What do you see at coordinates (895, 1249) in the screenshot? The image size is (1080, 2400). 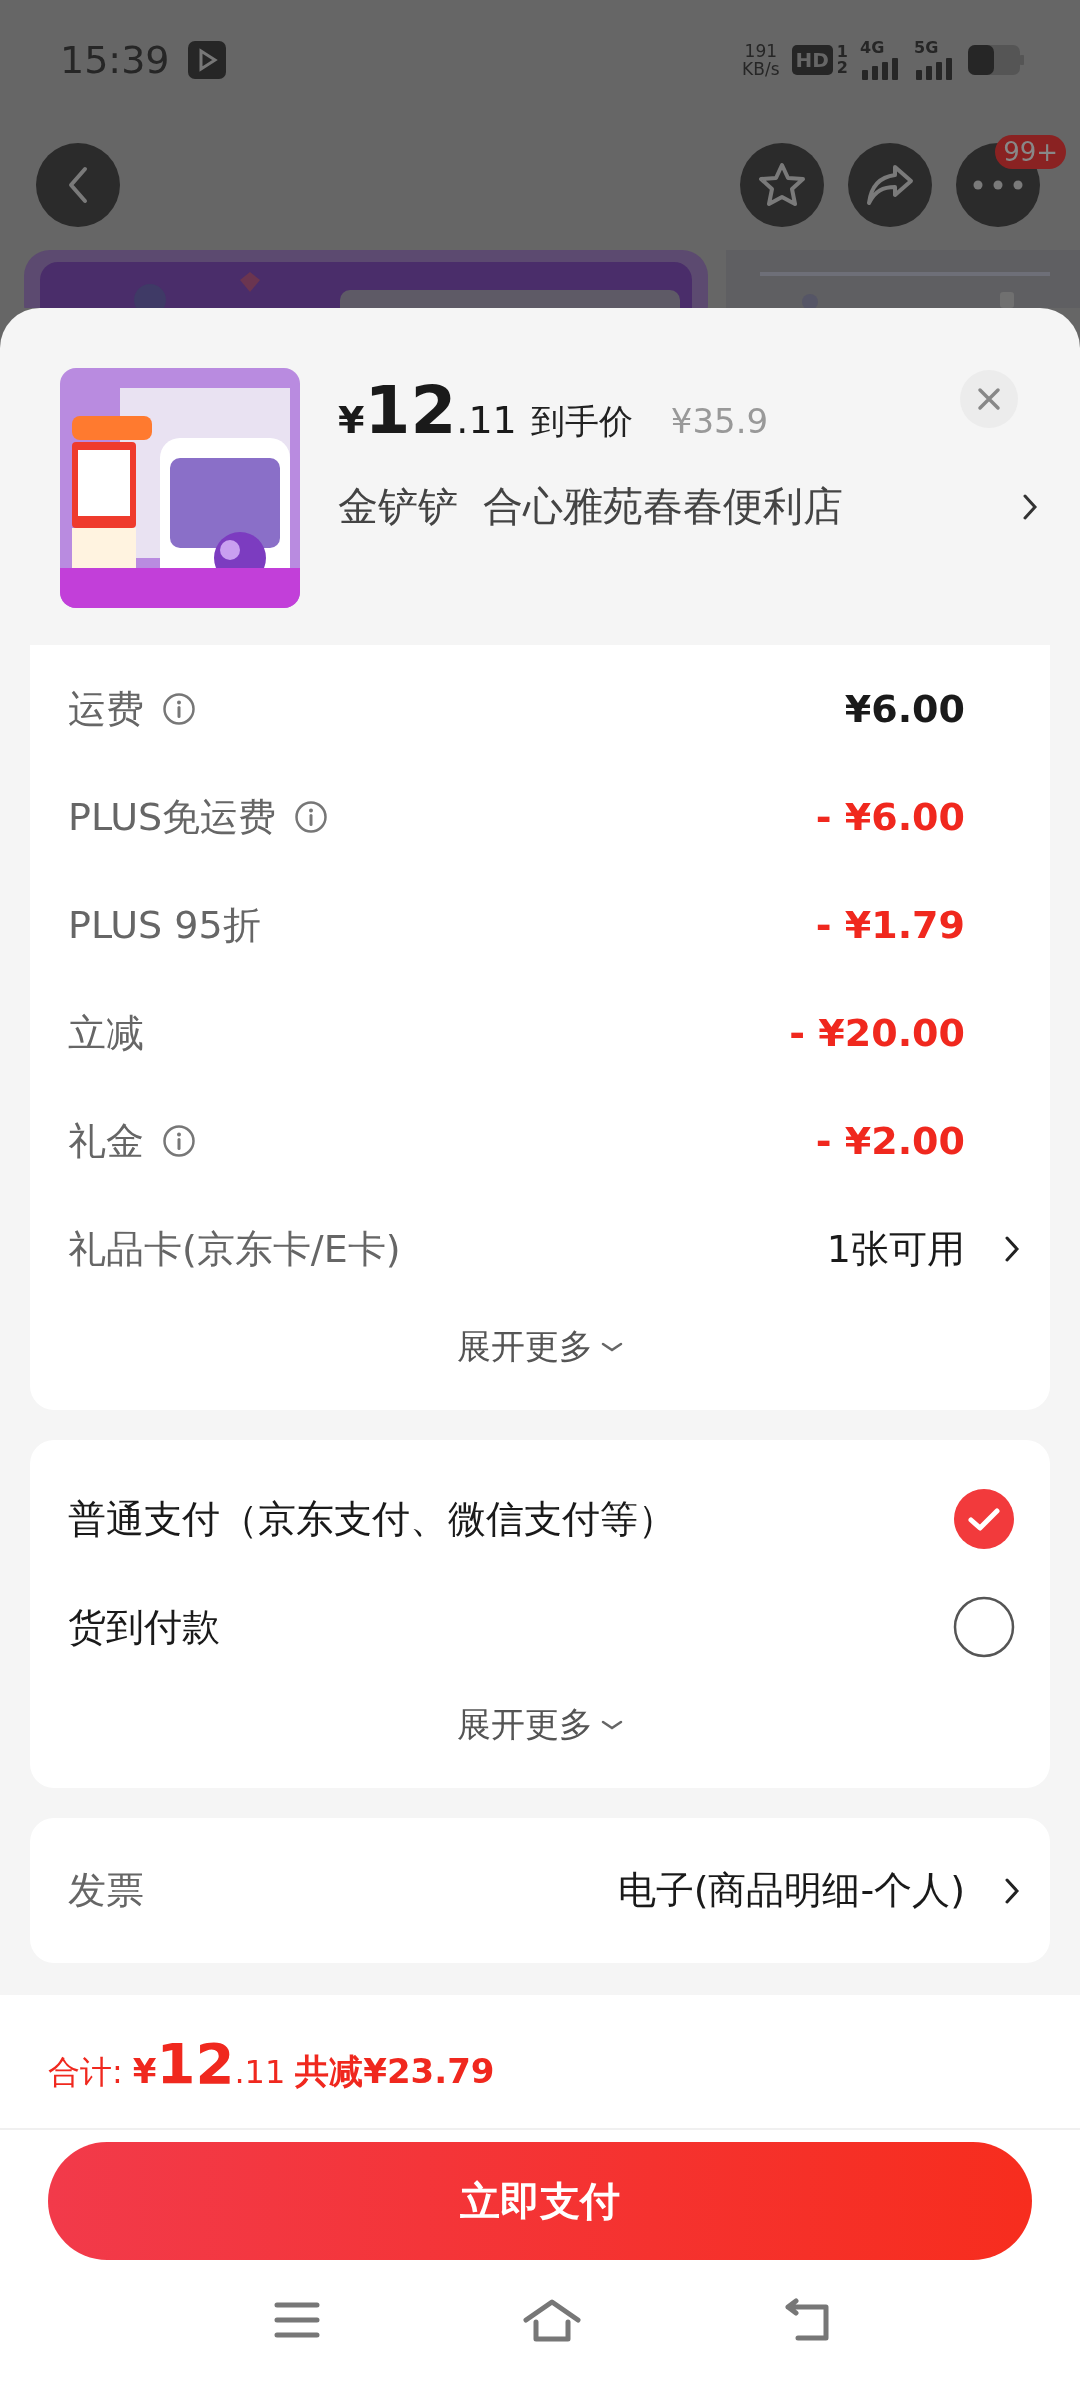 I see `gift-card-link: 1张可用` at bounding box center [895, 1249].